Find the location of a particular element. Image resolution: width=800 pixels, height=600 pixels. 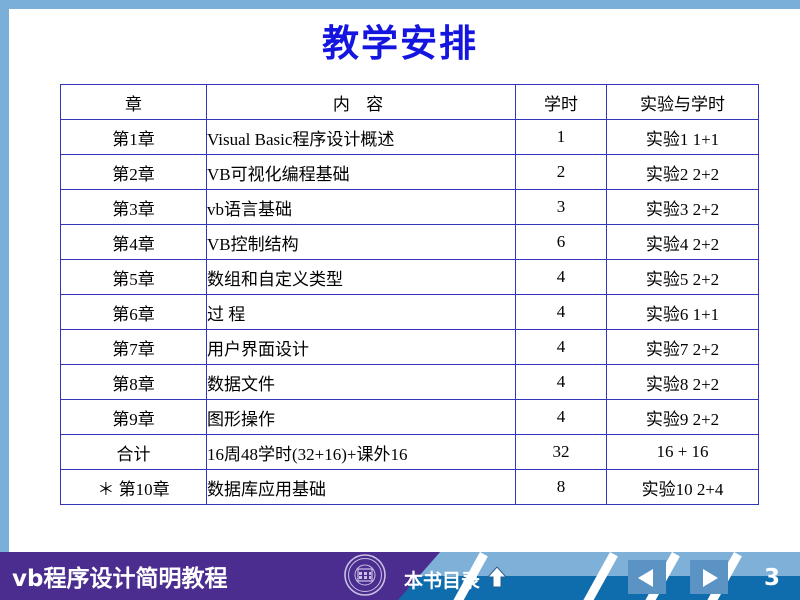

cell-content: 数据库应用基础 is located at coordinates (361, 487).